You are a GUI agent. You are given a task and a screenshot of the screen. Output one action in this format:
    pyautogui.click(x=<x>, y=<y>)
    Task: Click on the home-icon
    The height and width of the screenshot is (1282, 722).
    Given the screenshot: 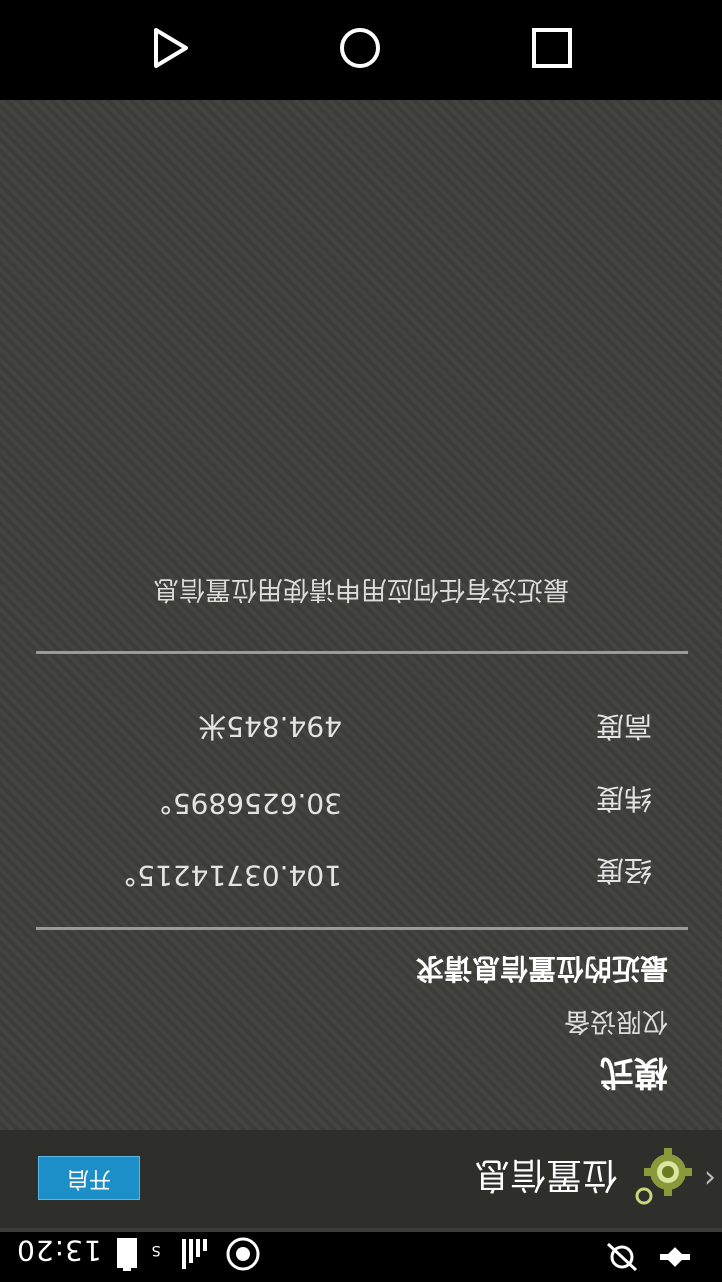 What is the action you would take?
    pyautogui.click(x=360, y=48)
    